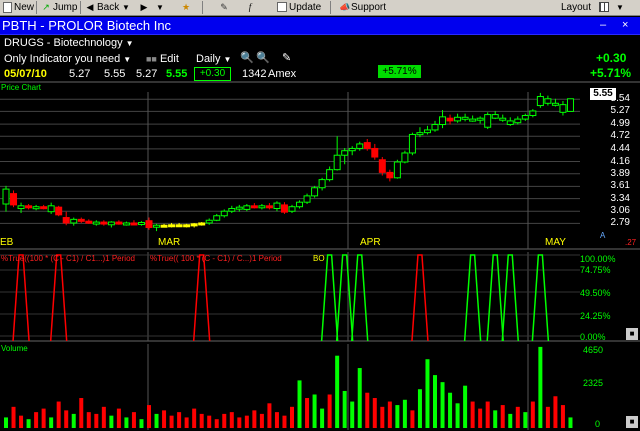 The height and width of the screenshot is (431, 640). I want to click on price-axis-label: 4.72, so click(620, 136).